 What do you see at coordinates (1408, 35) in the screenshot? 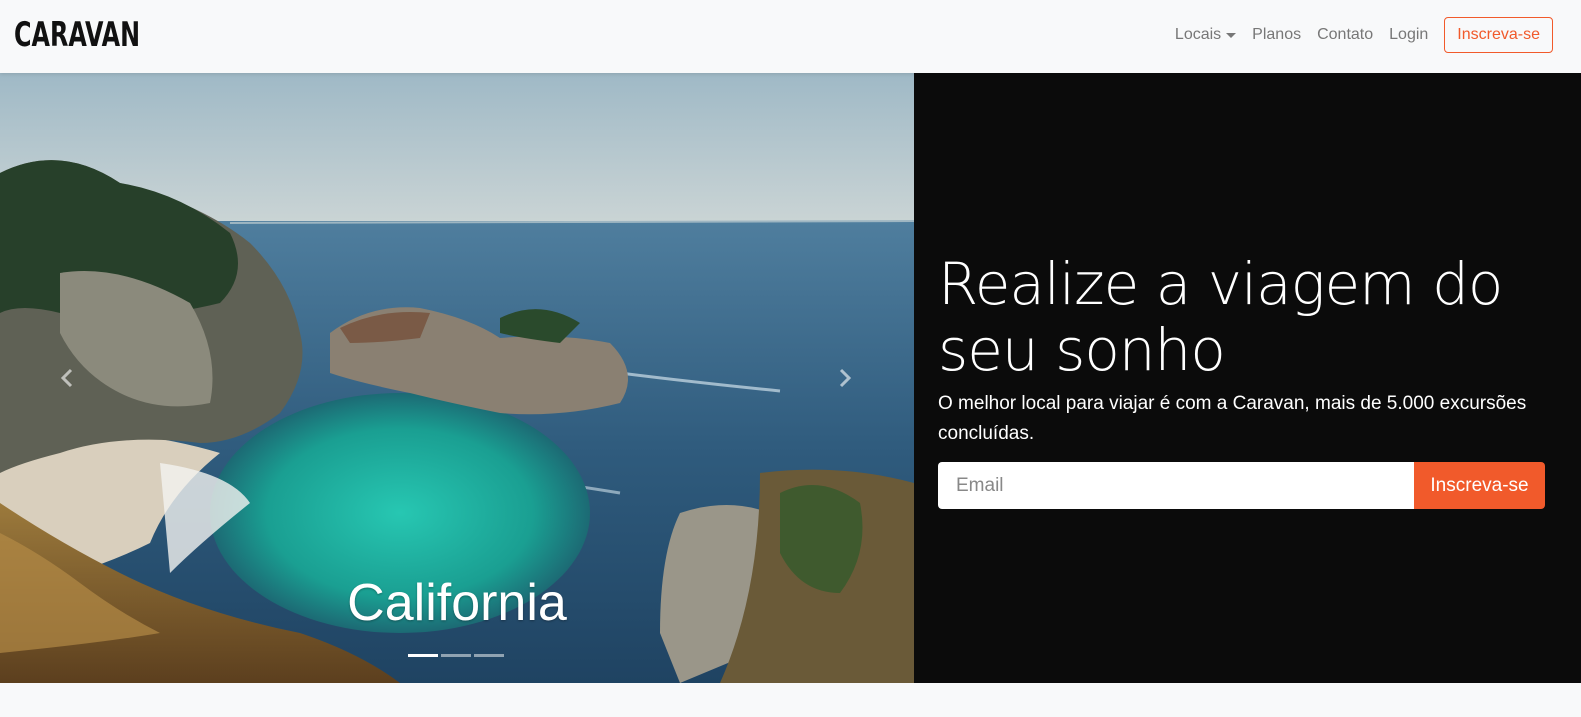
I see `nav-item-login: Login` at bounding box center [1408, 35].